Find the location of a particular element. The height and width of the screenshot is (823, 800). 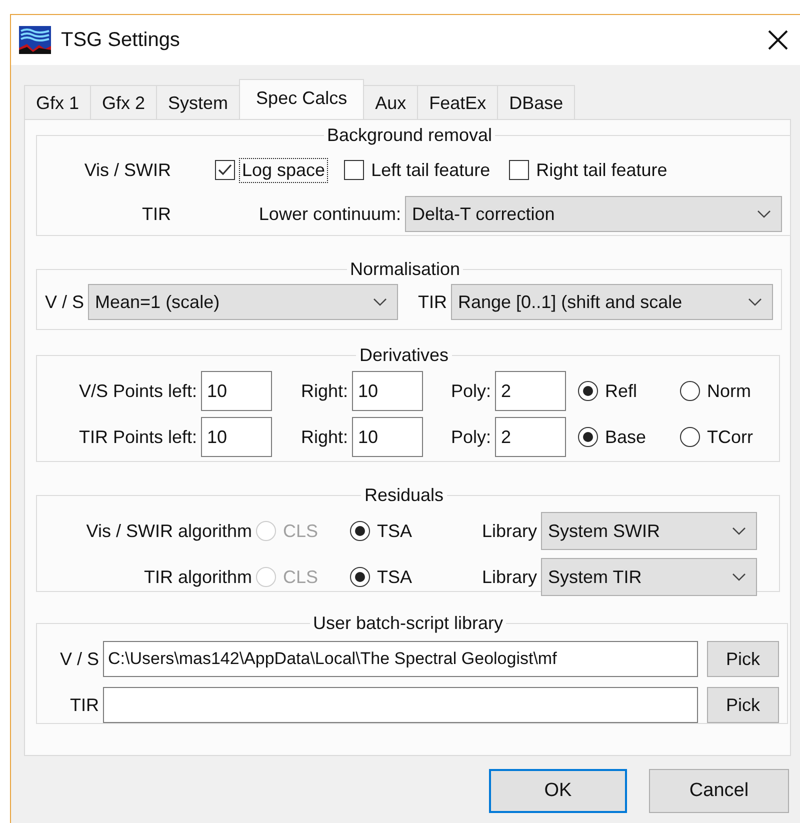

row-label: Vis / SWIR is located at coordinates (127, 170).